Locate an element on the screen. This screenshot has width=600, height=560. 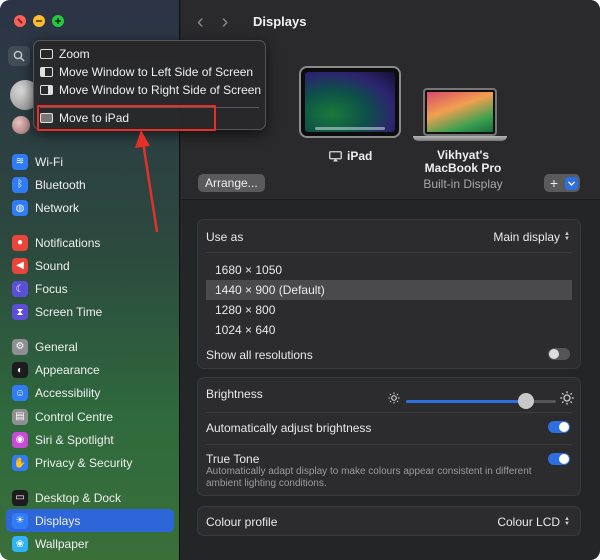
sidebar-item-control-centre: ▤ Control Centre is located at coordinates (90, 416).